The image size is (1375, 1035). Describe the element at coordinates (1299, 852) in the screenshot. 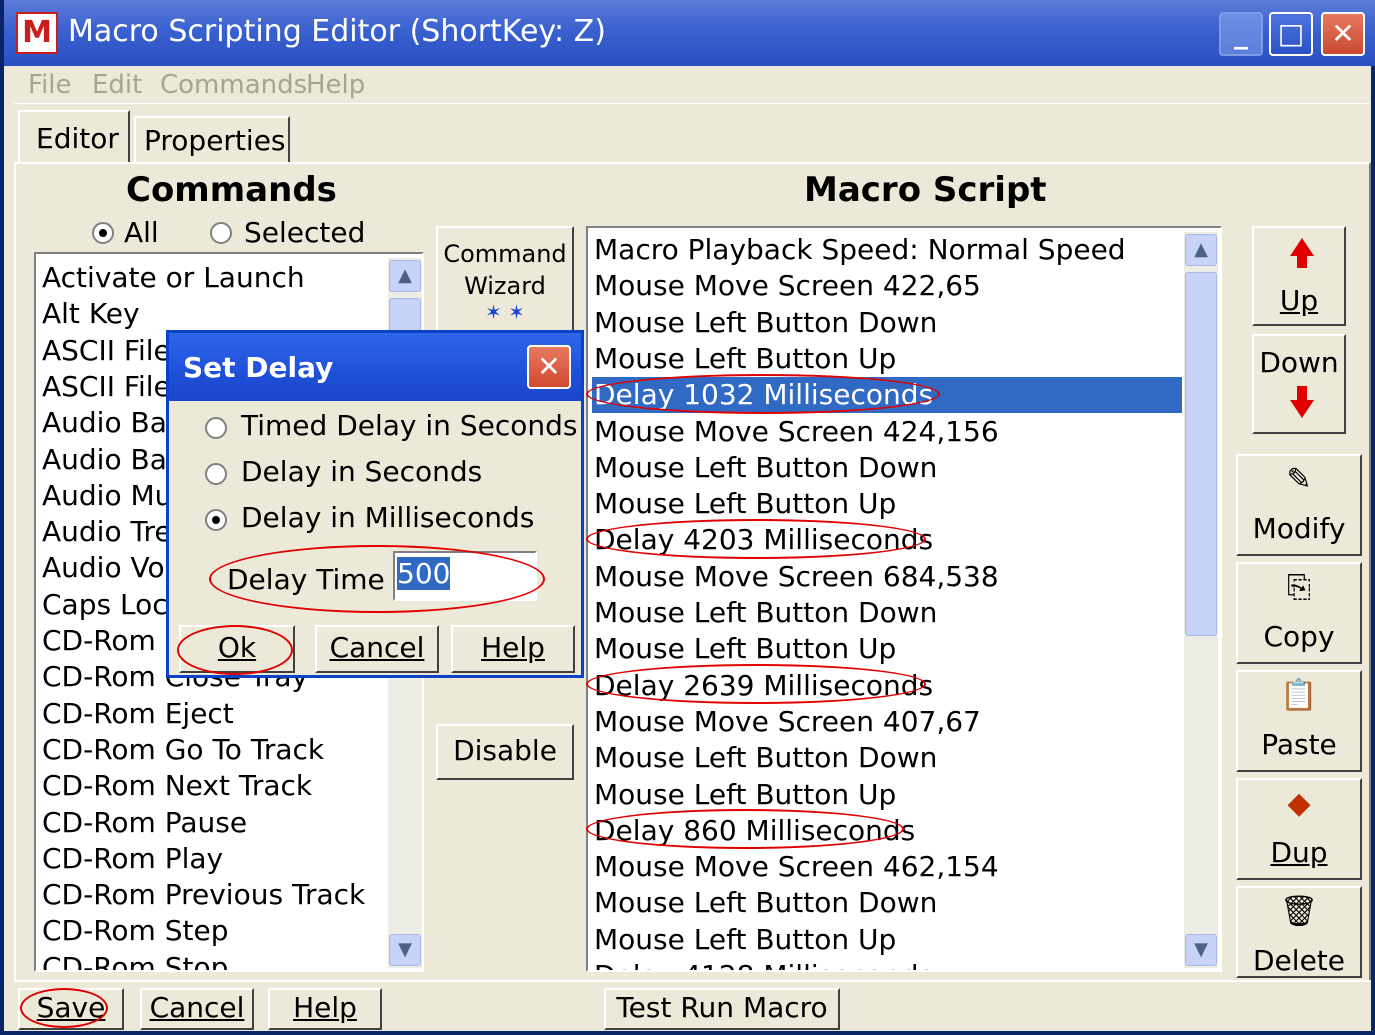

I see `dup-label: Dup` at that location.